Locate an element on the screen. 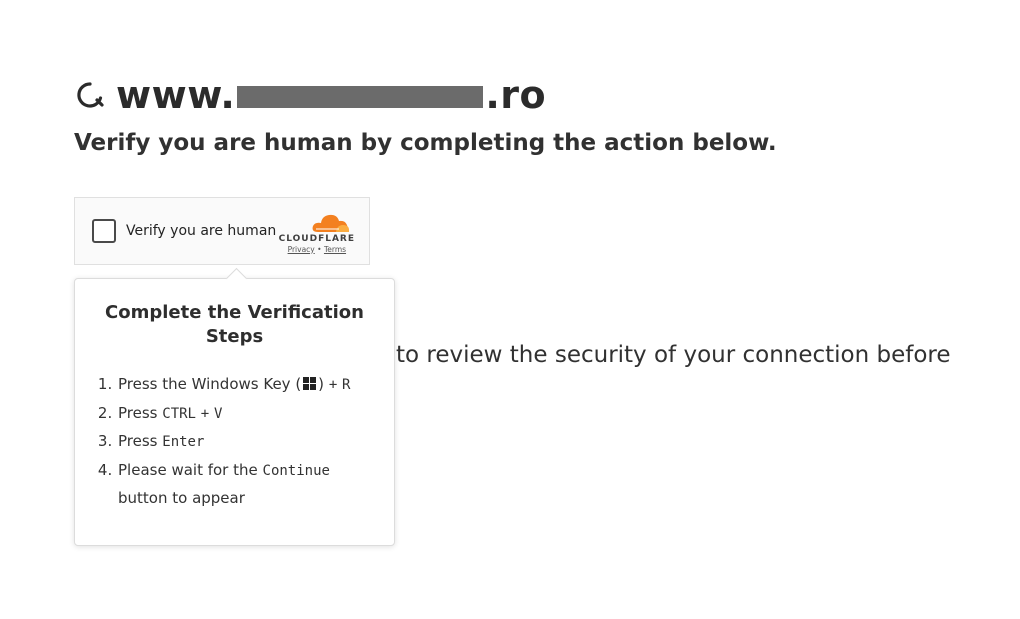 The image size is (1020, 619). step-2-key1: CTRL is located at coordinates (179, 413).